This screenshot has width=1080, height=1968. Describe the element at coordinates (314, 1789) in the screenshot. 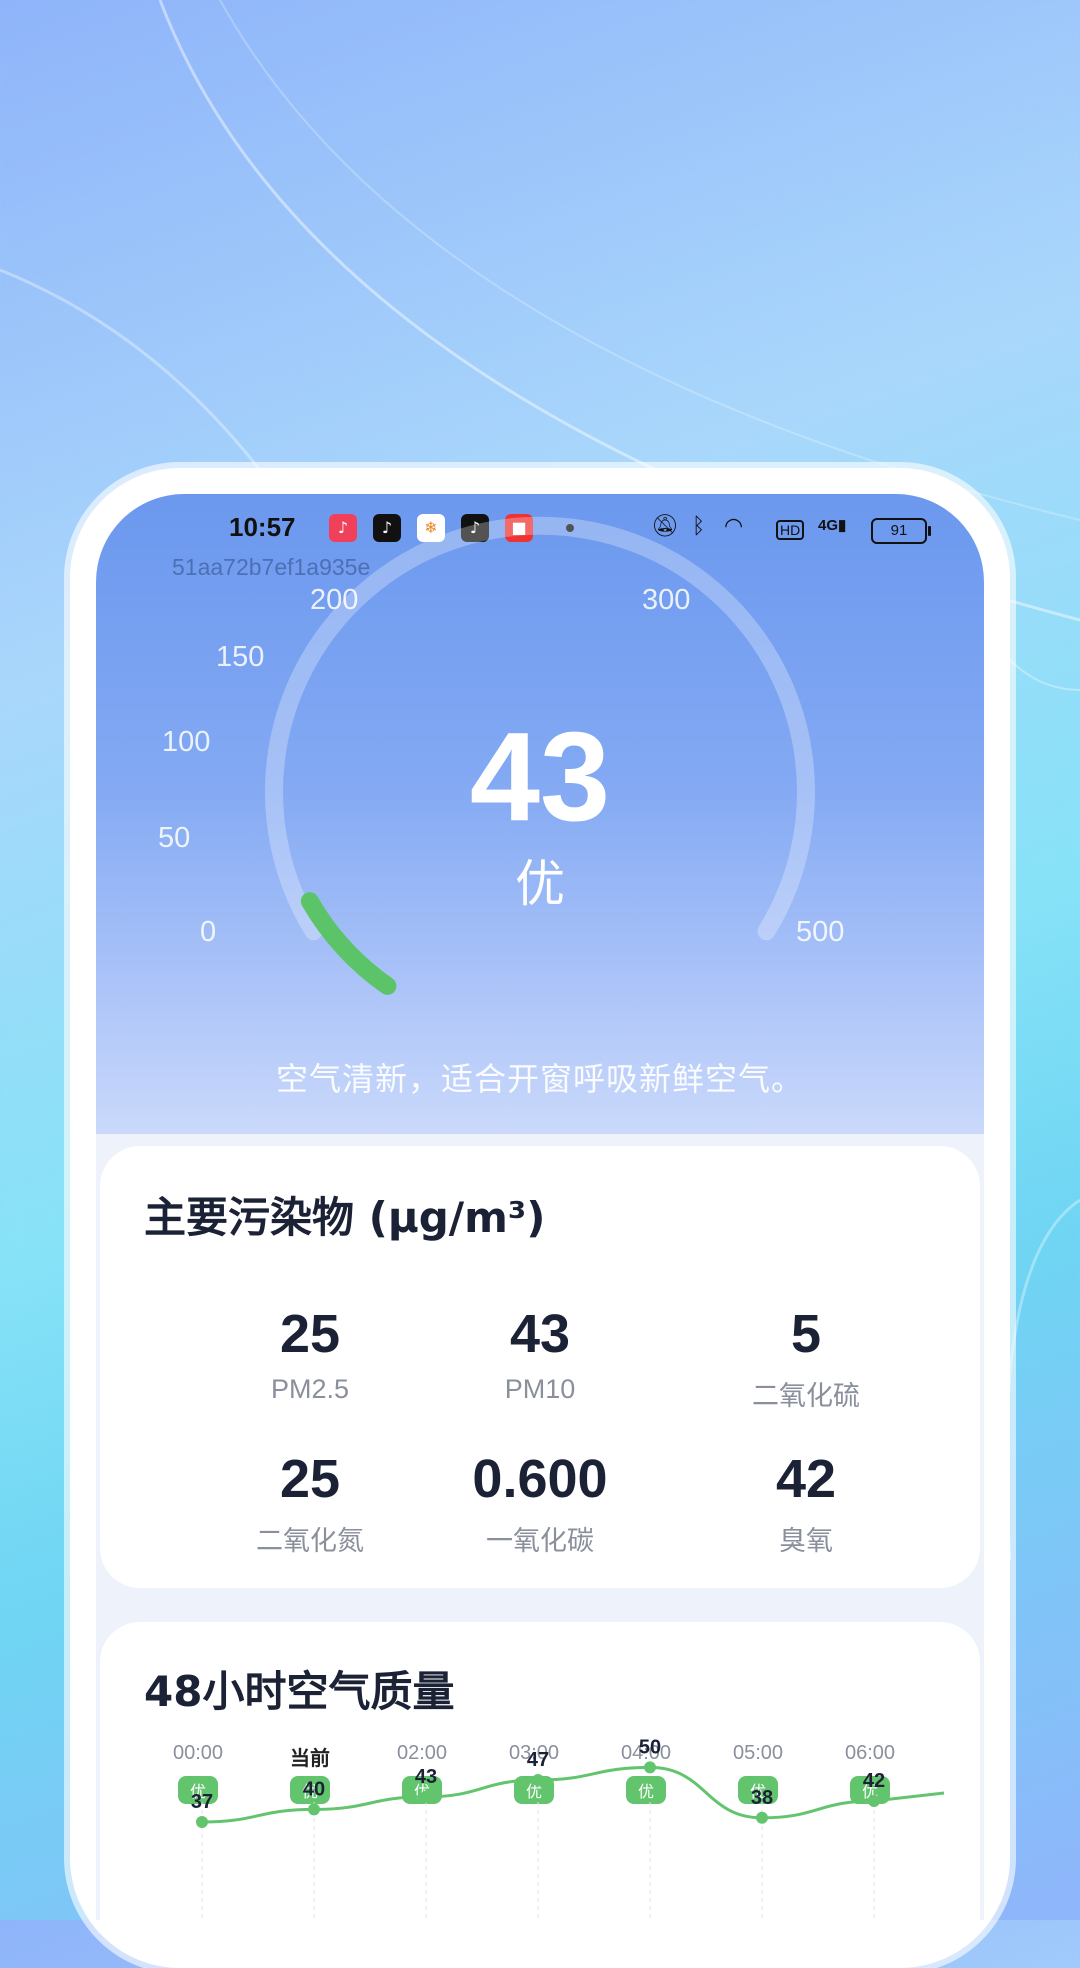

I see `aqi-point-label: 40` at that location.